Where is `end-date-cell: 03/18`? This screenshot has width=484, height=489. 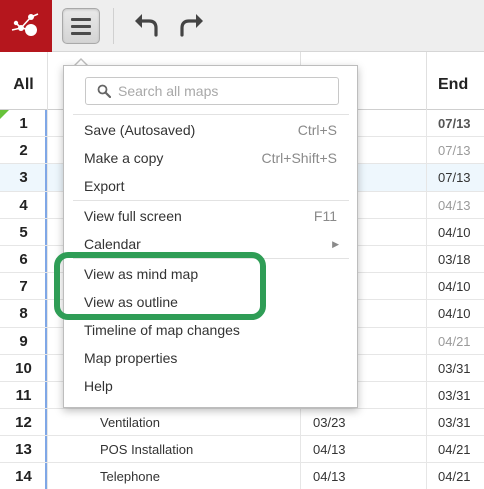 end-date-cell: 03/18 is located at coordinates (455, 259).